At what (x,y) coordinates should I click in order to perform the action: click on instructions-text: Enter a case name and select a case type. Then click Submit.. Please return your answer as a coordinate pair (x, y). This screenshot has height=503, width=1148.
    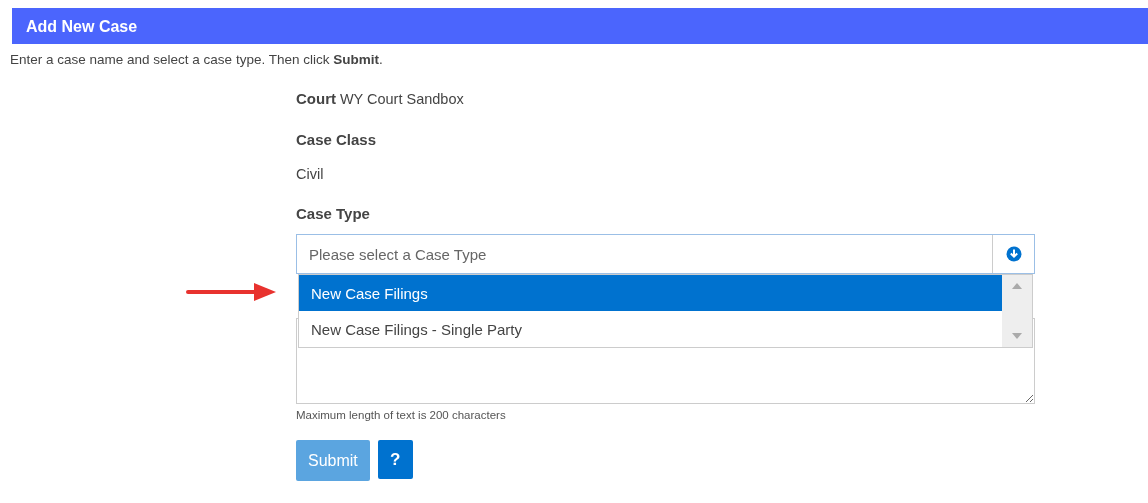
    Looking at the image, I should click on (196, 60).